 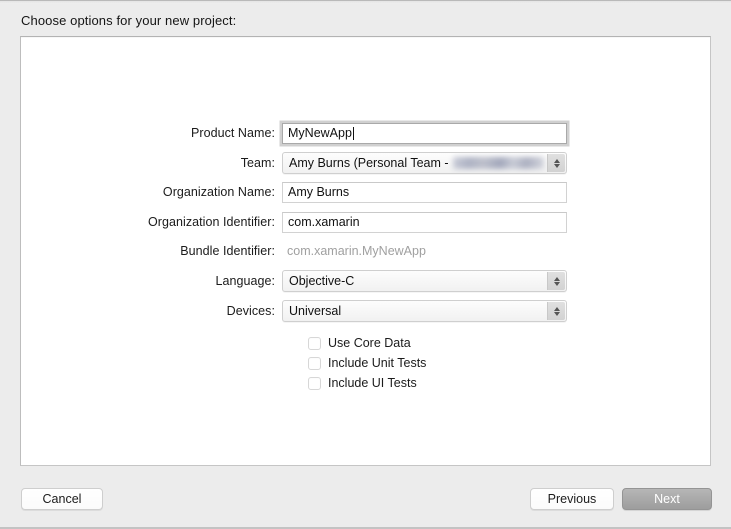 What do you see at coordinates (245, 281) in the screenshot?
I see `language-label: Language:` at bounding box center [245, 281].